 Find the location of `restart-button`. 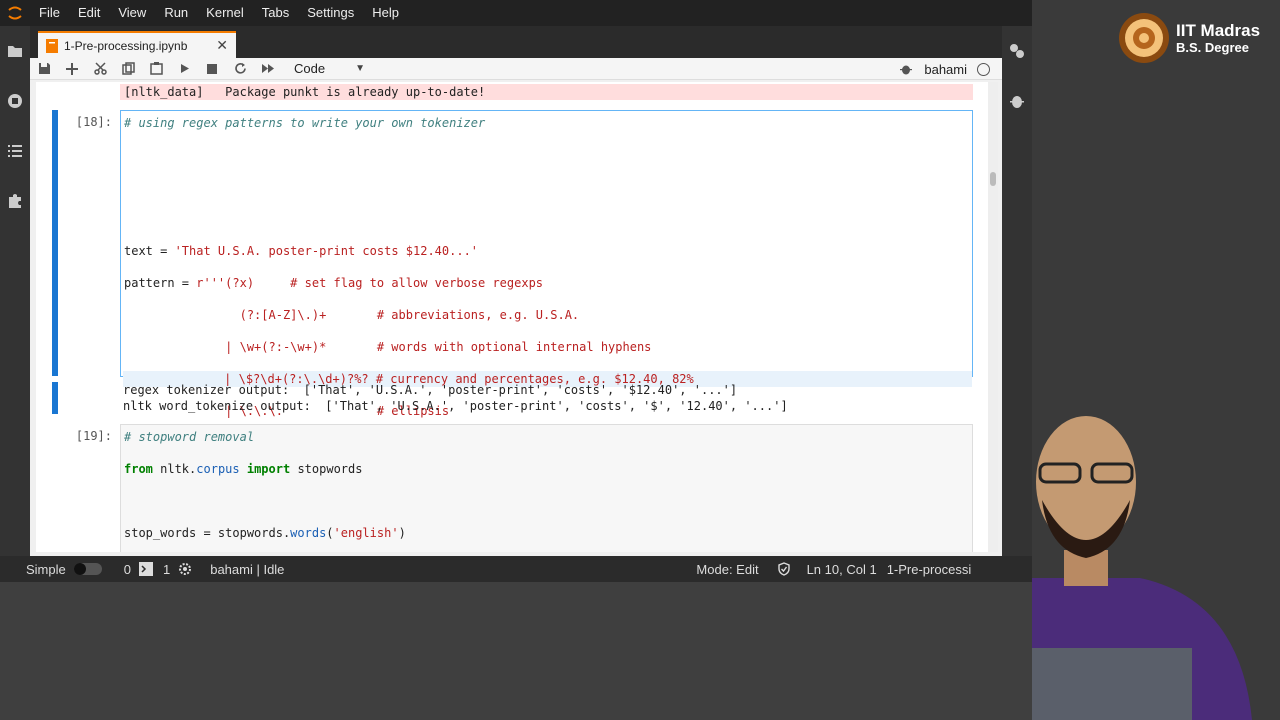

restart-button is located at coordinates (240, 69).